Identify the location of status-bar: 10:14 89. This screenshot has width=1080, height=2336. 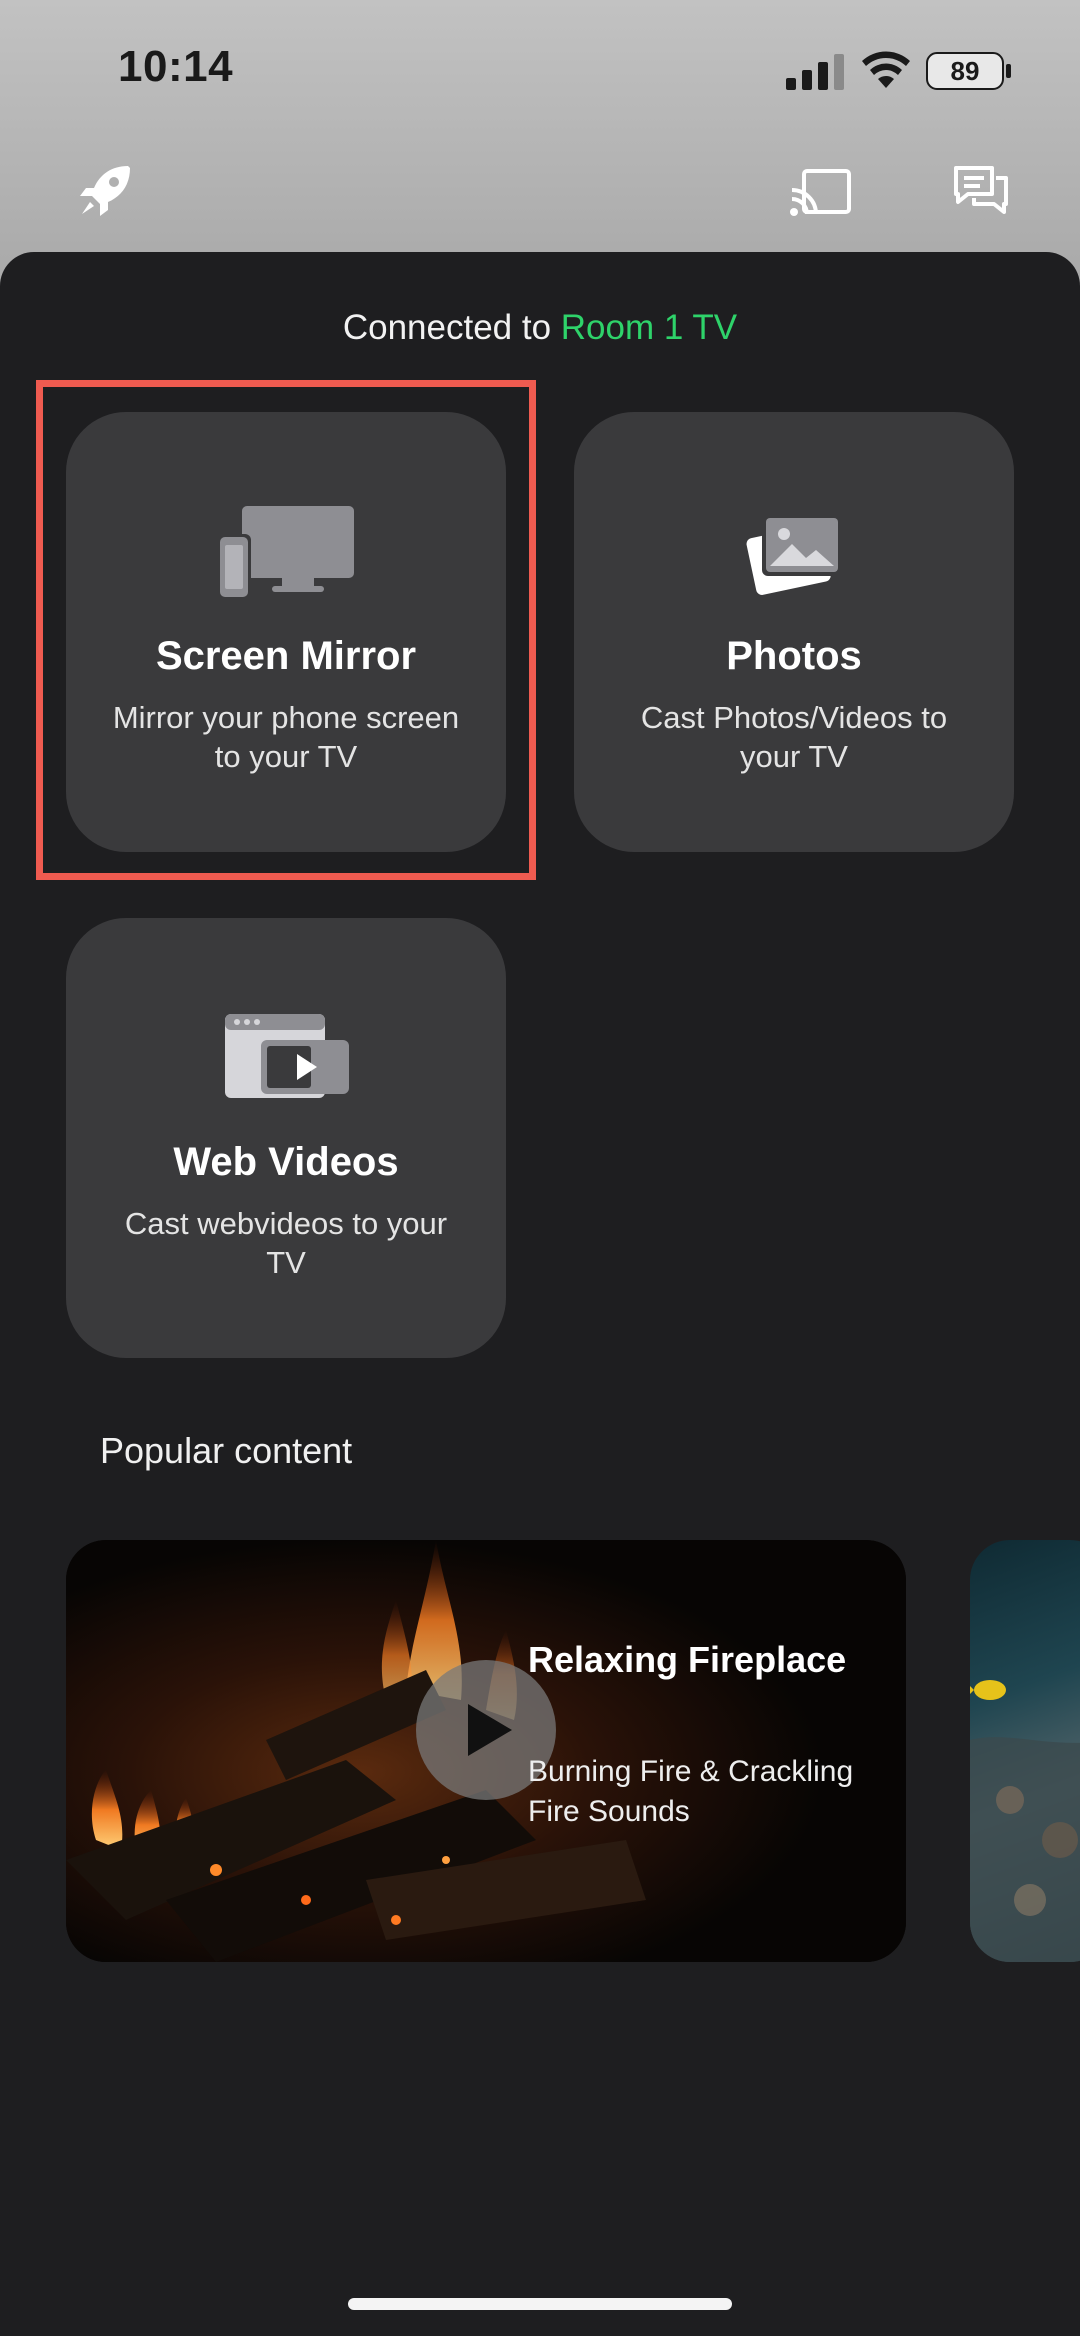
(540, 70).